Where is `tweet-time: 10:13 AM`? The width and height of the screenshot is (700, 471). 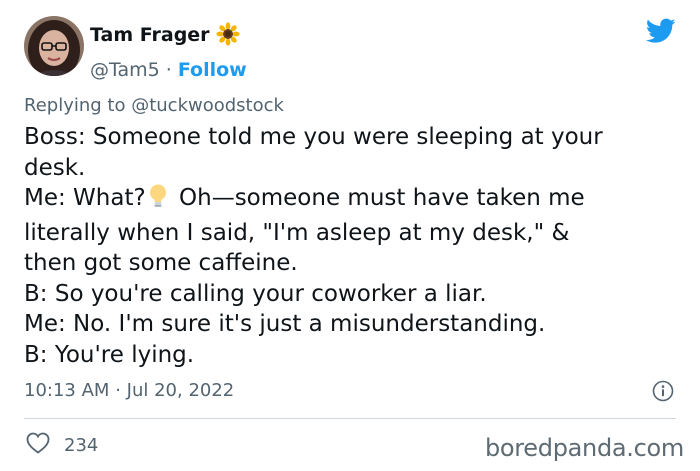
tweet-time: 10:13 AM is located at coordinates (66, 390).